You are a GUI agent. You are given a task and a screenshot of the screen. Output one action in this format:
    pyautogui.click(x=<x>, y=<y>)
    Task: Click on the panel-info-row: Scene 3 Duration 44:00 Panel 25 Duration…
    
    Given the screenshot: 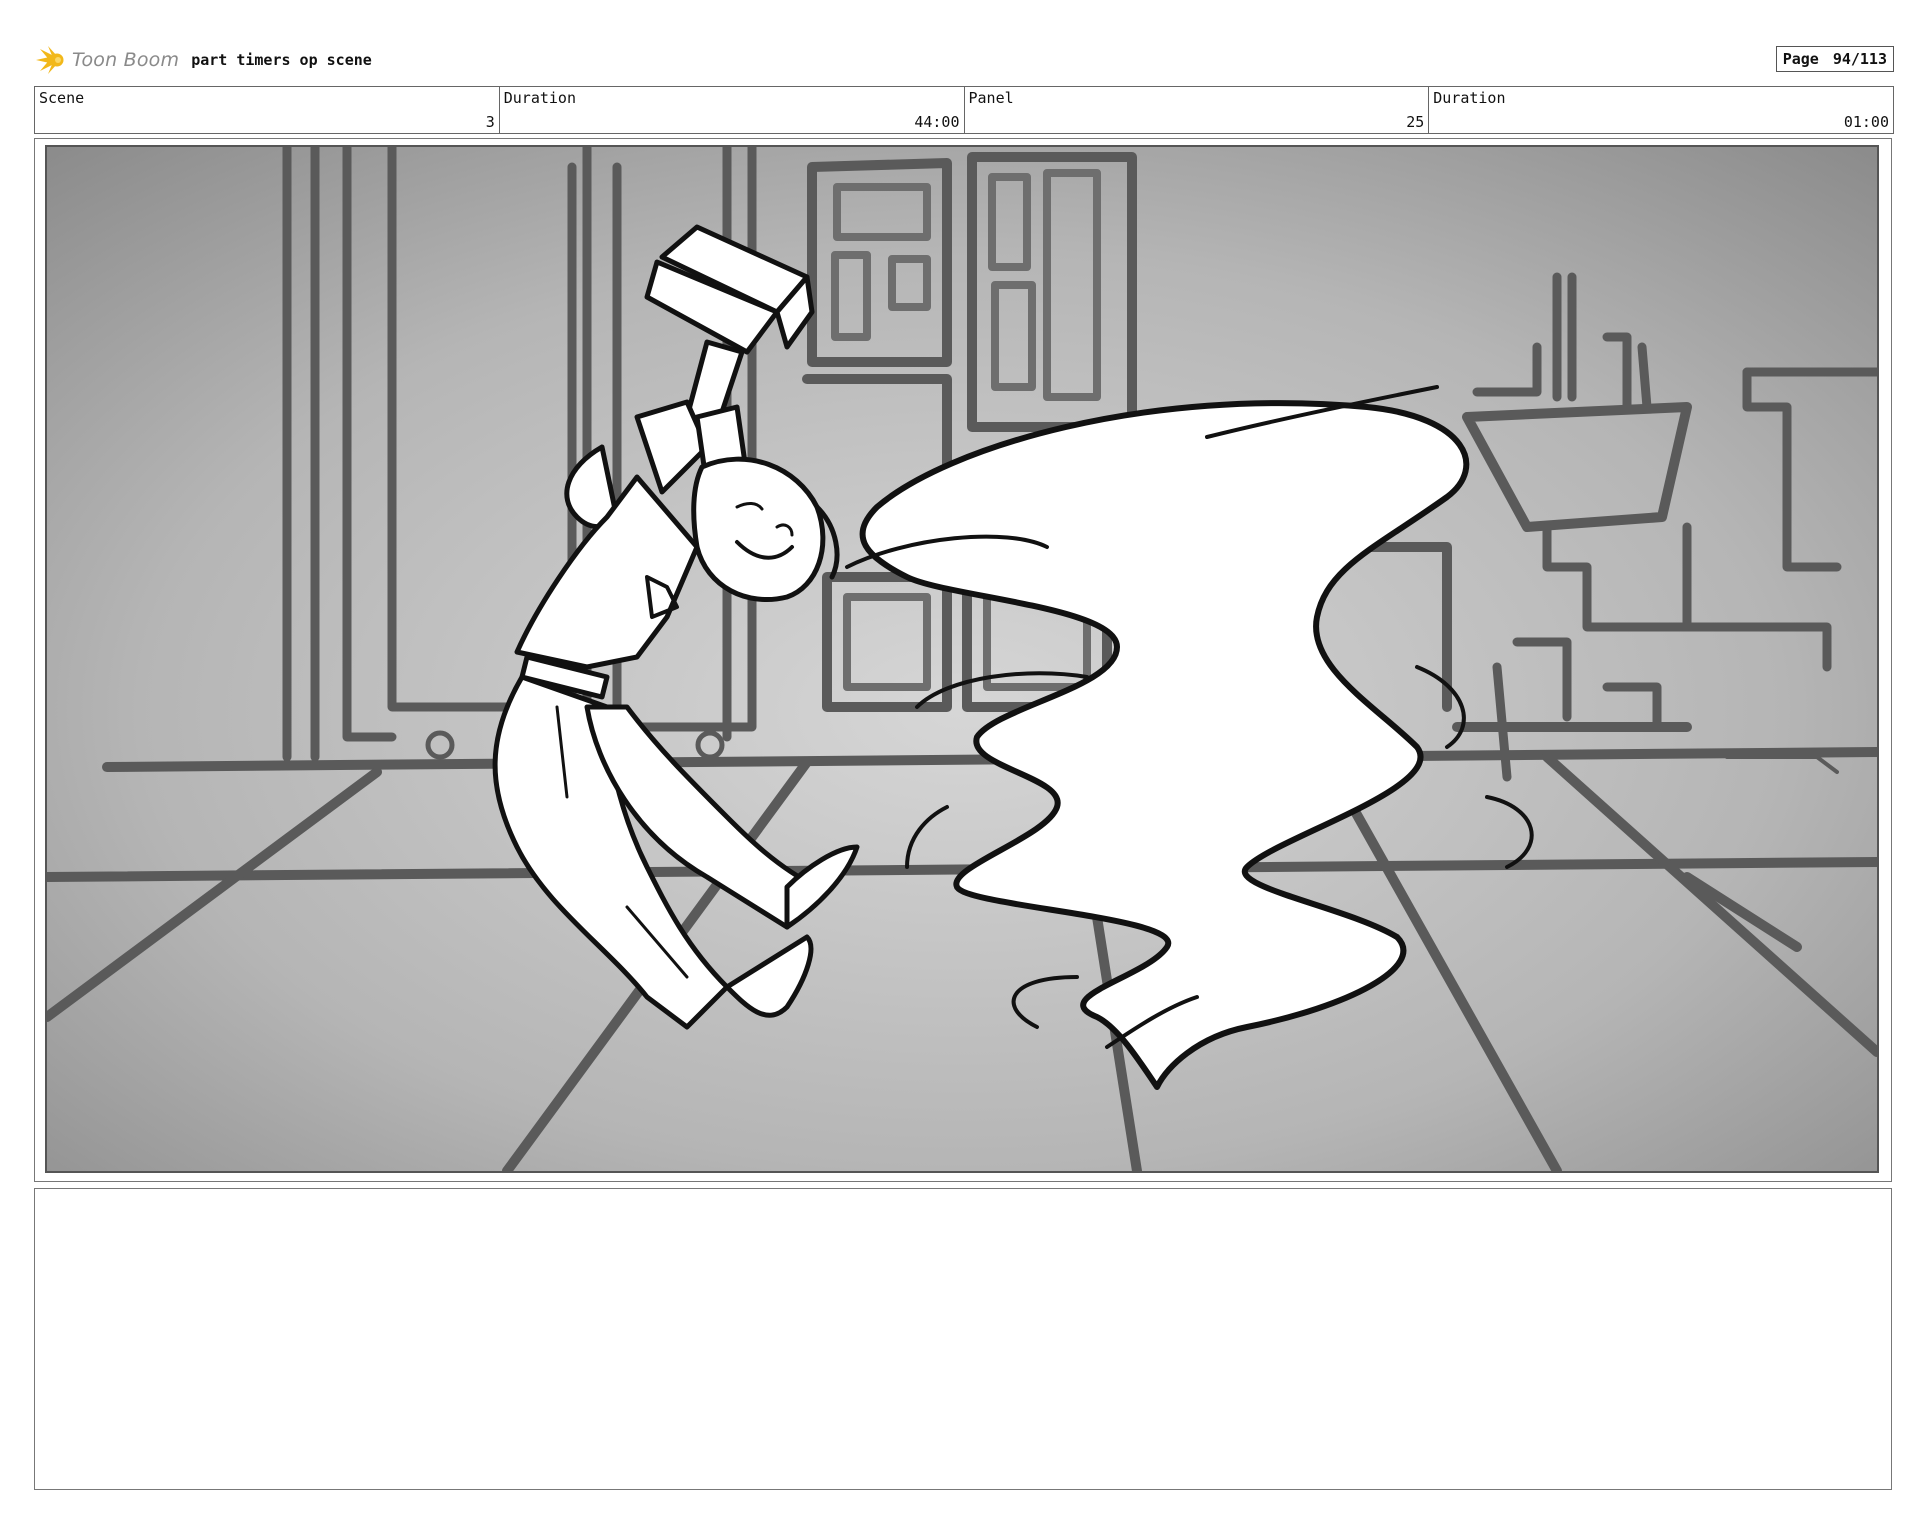 What is the action you would take?
    pyautogui.click(x=964, y=110)
    